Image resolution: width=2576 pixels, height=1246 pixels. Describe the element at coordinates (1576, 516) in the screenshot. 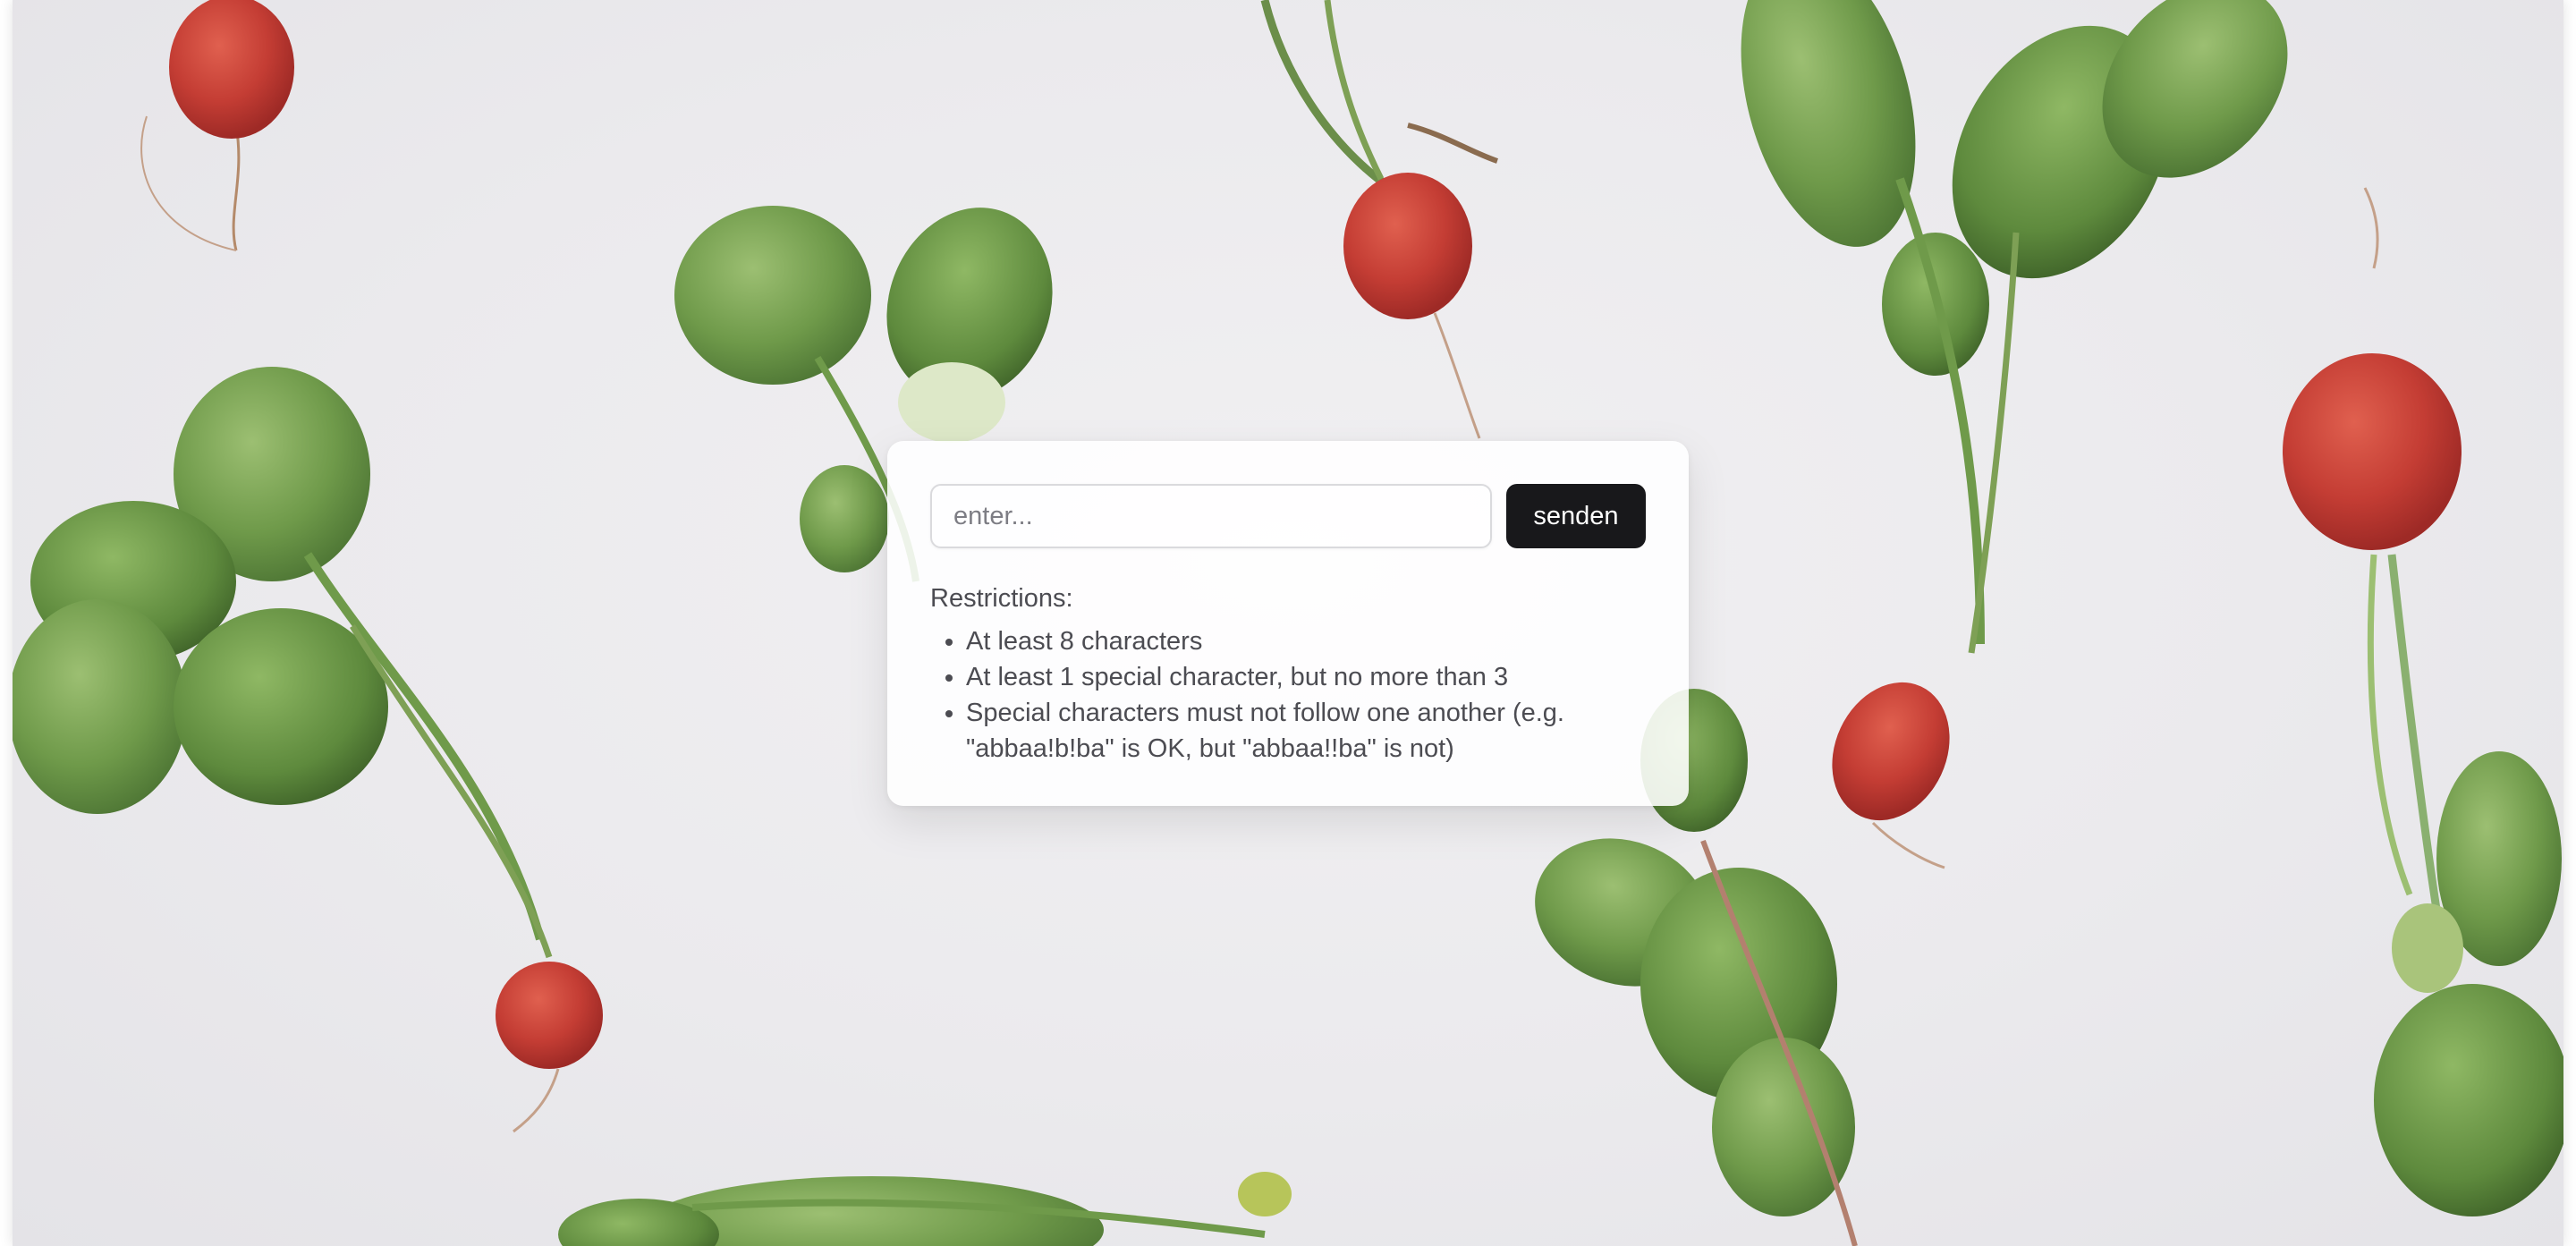

I see `senden-button: senden` at that location.